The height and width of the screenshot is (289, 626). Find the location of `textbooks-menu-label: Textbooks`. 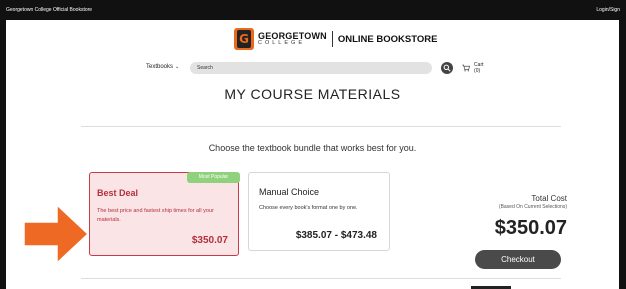

textbooks-menu-label: Textbooks is located at coordinates (160, 67).